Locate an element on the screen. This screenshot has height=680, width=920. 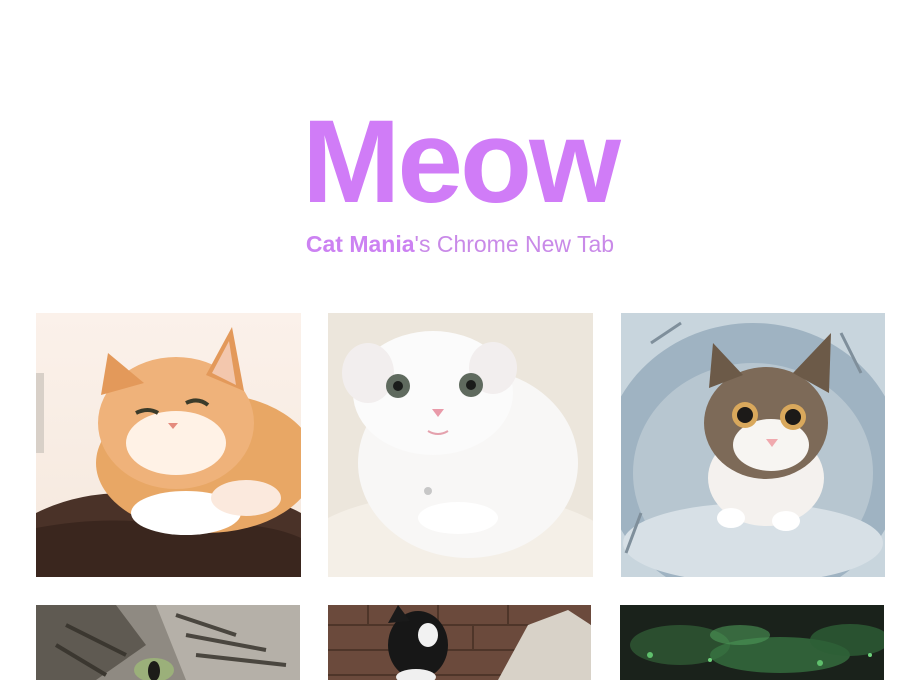
subtitle-brand: Cat Mania is located at coordinates (360, 244).